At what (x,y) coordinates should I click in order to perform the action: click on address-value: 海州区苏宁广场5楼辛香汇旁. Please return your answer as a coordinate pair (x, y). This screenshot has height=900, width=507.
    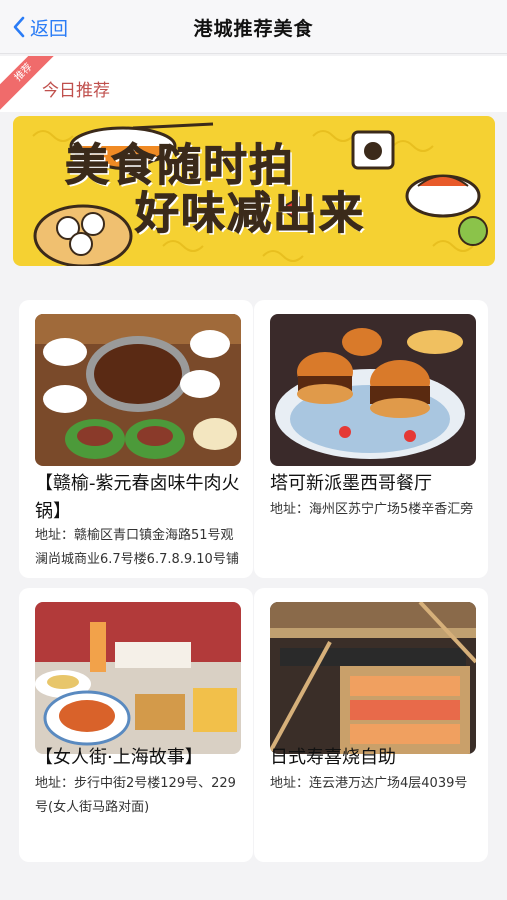
    Looking at the image, I should click on (391, 509).